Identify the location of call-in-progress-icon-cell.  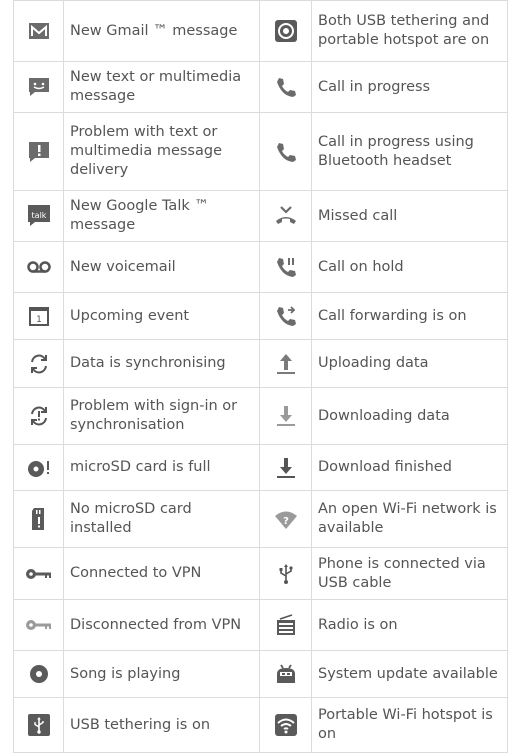
(285, 87).